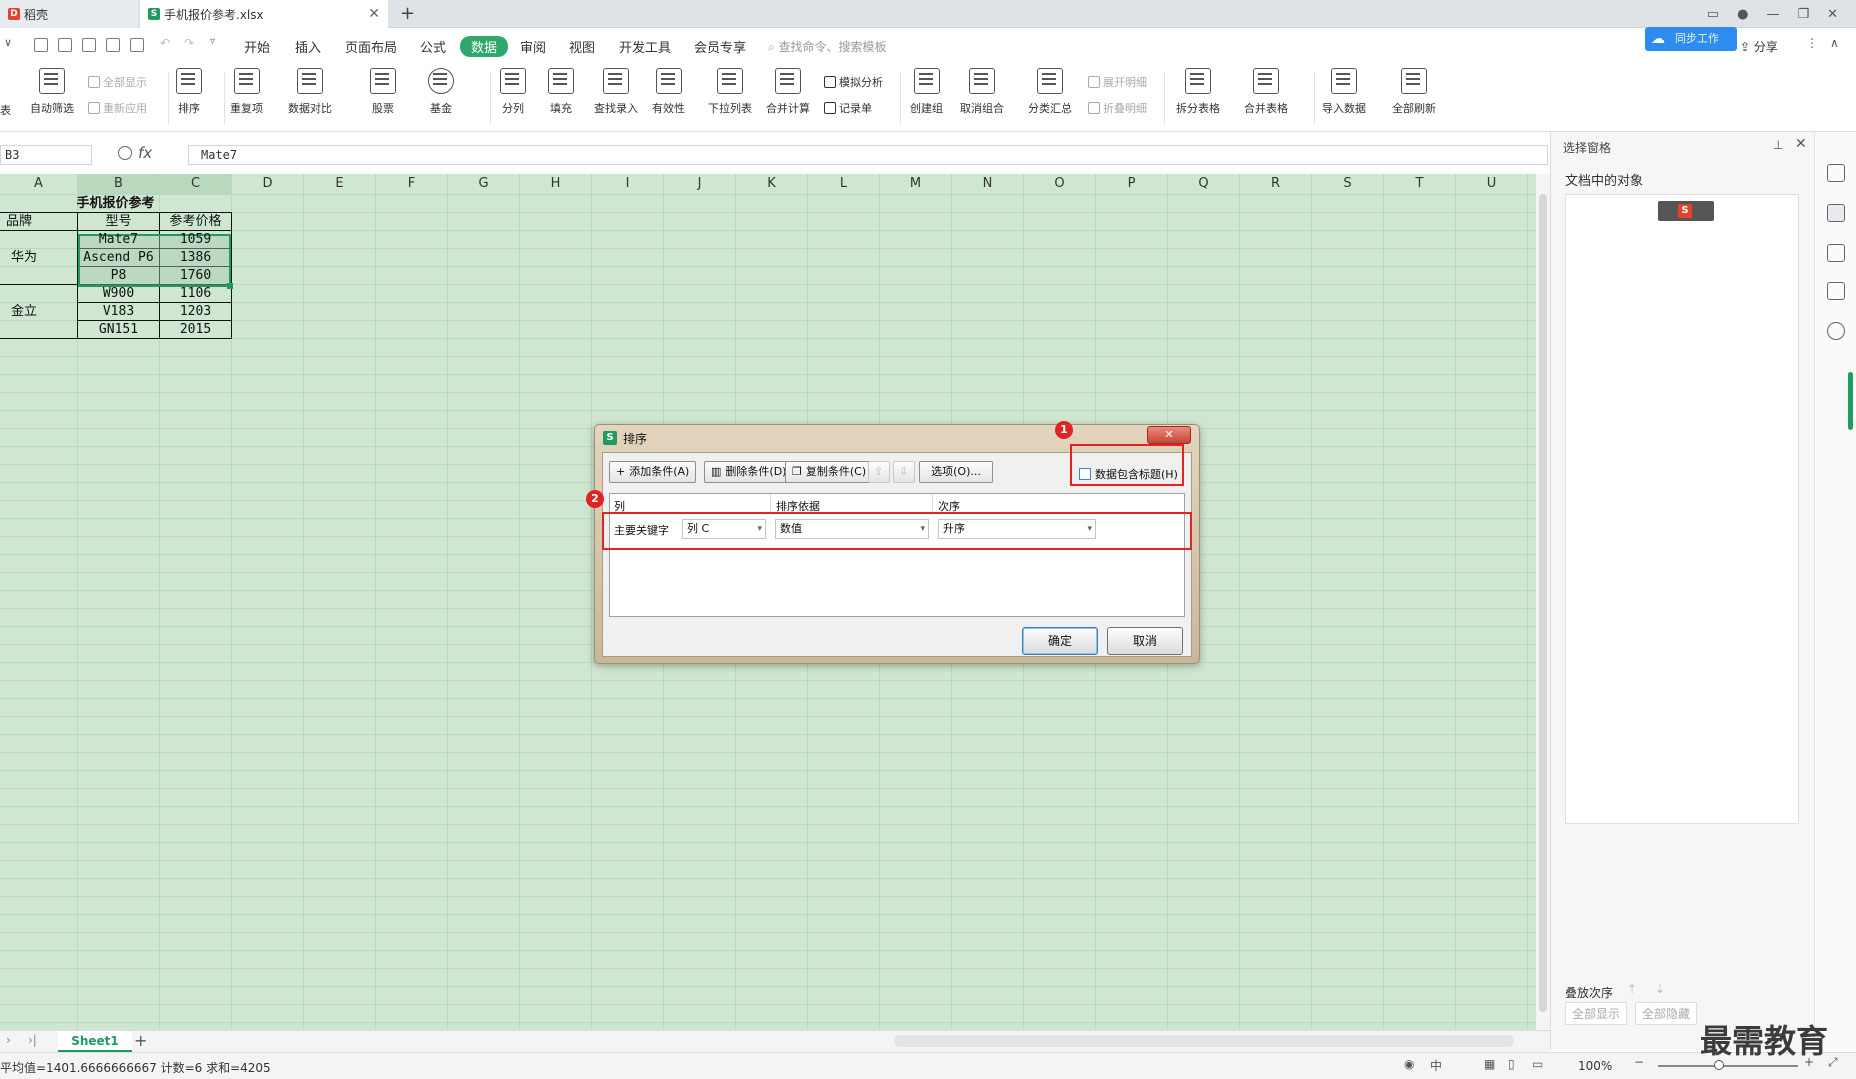 The height and width of the screenshot is (1079, 1856). I want to click on menu-review: 审阅, so click(533, 46).